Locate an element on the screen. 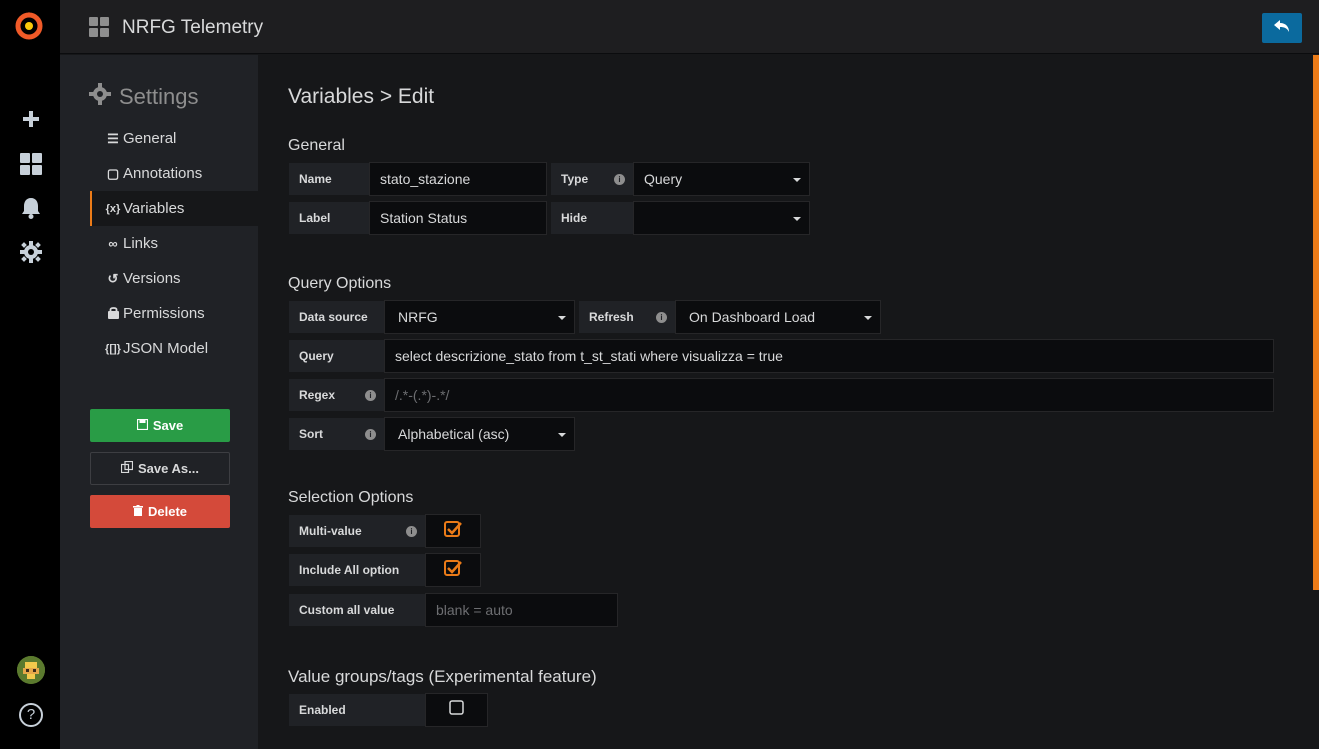 The width and height of the screenshot is (1319, 749). type-label-text: Type is located at coordinates (575, 179).